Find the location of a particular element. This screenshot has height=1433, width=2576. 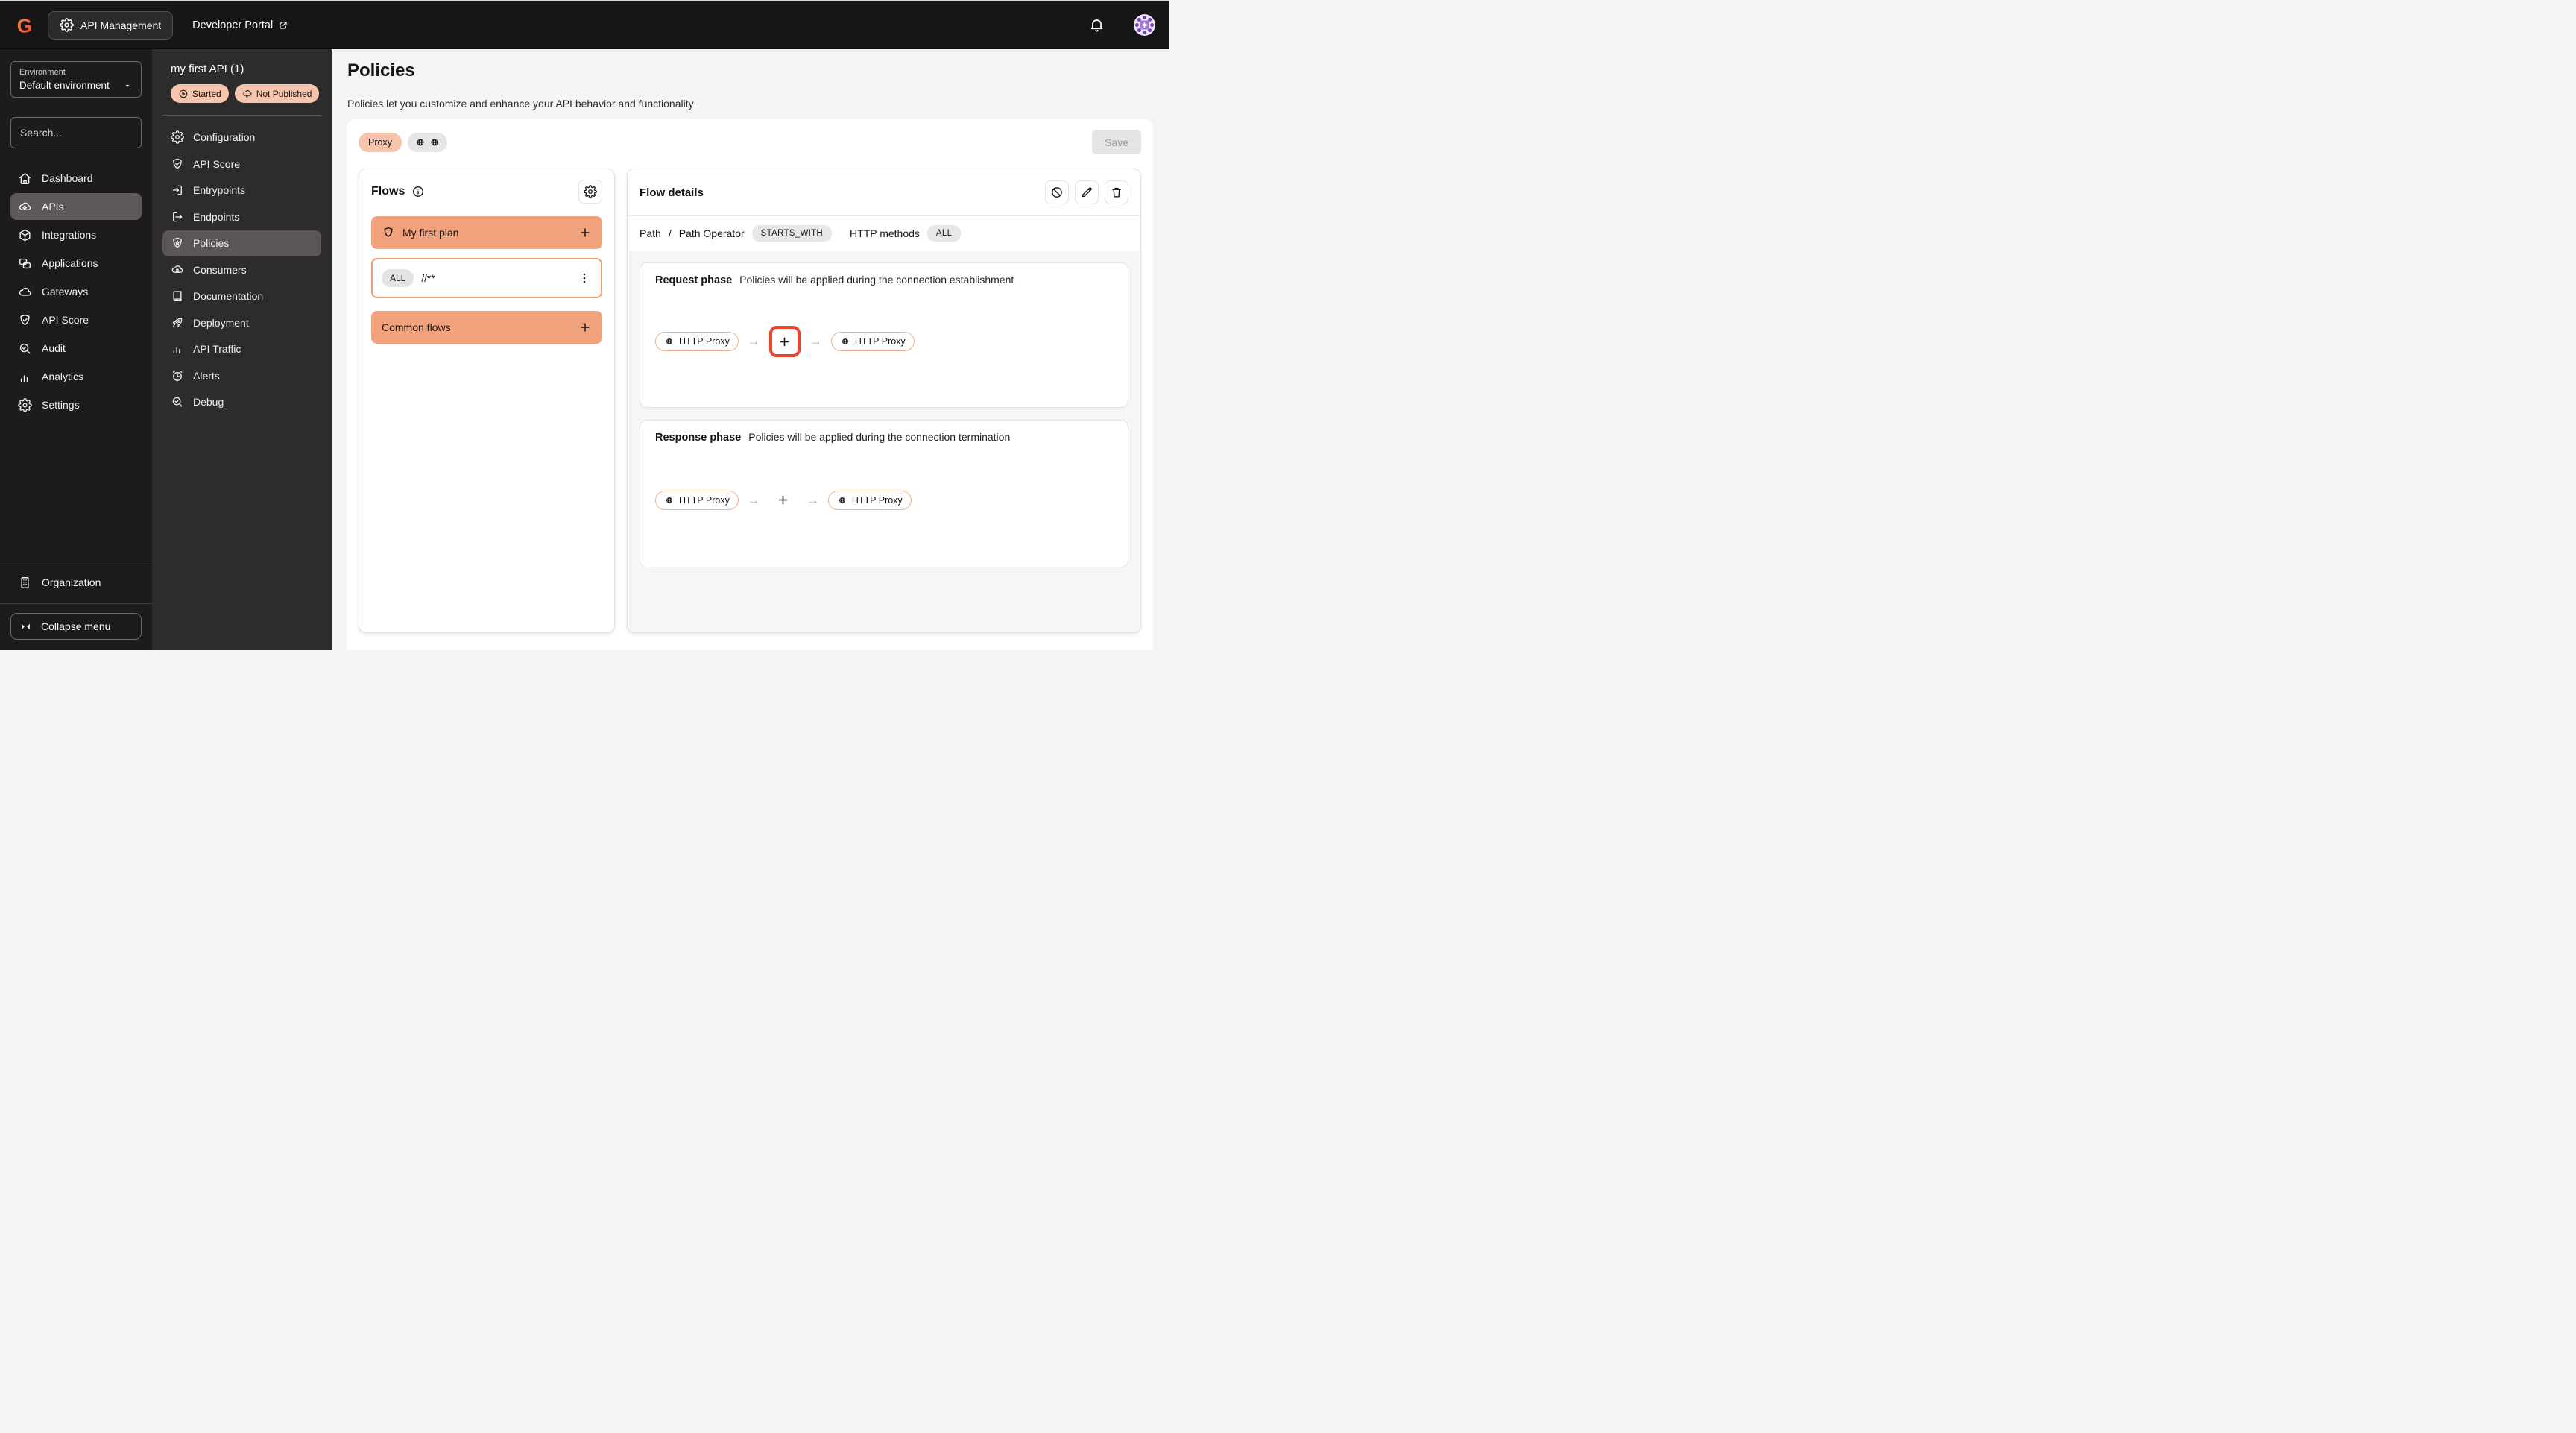

sidebar-item-label: Applications is located at coordinates (70, 263).